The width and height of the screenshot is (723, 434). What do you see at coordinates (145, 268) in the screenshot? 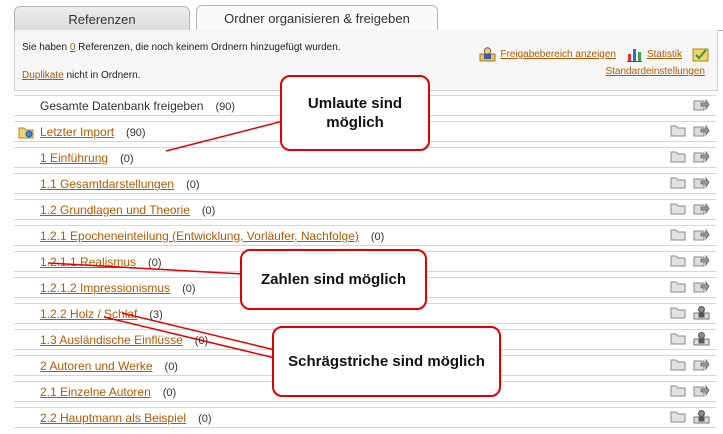
I see `pointer-zahlen` at bounding box center [145, 268].